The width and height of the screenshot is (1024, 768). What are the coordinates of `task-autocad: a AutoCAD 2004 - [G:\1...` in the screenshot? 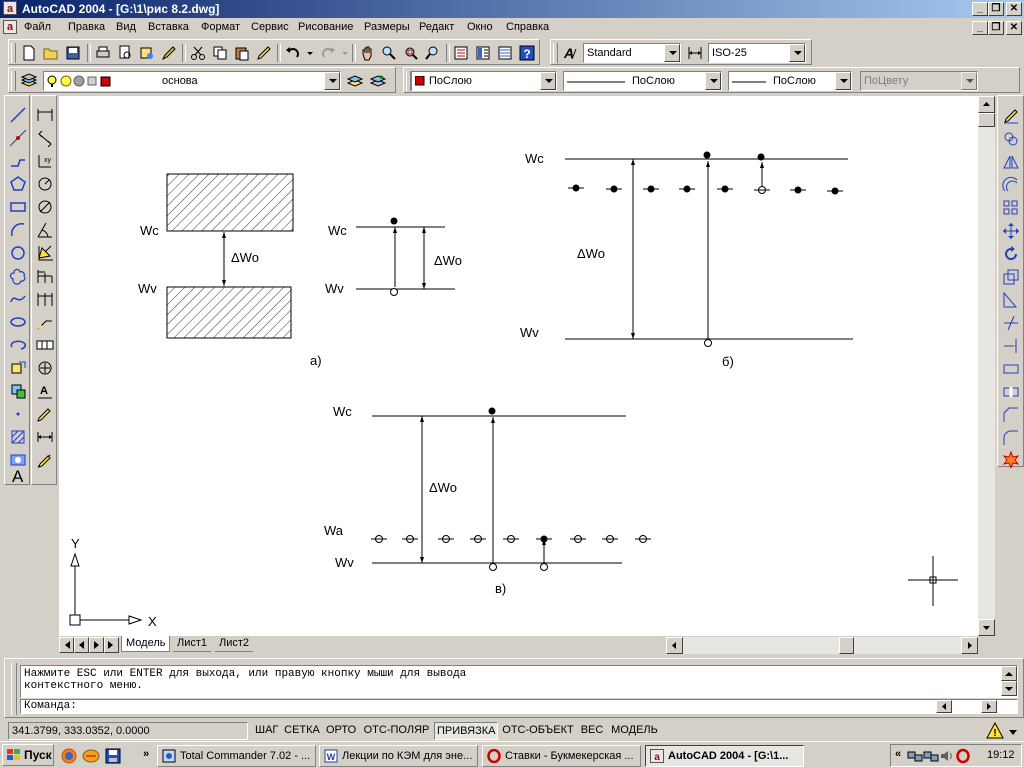 It's located at (724, 756).